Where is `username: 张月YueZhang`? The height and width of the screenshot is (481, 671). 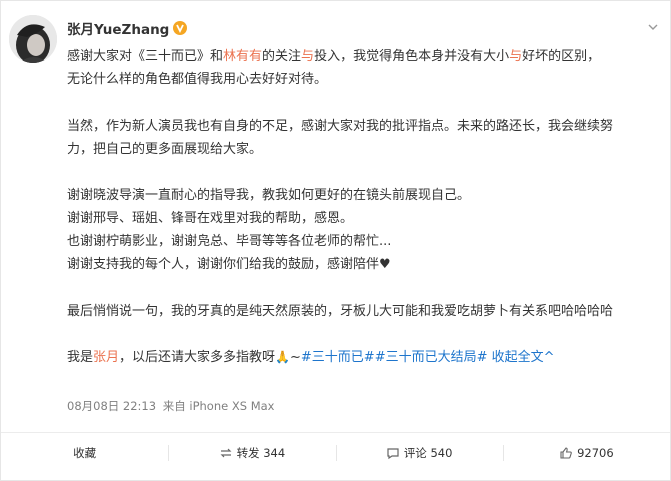
username: 张月YueZhang is located at coordinates (118, 28).